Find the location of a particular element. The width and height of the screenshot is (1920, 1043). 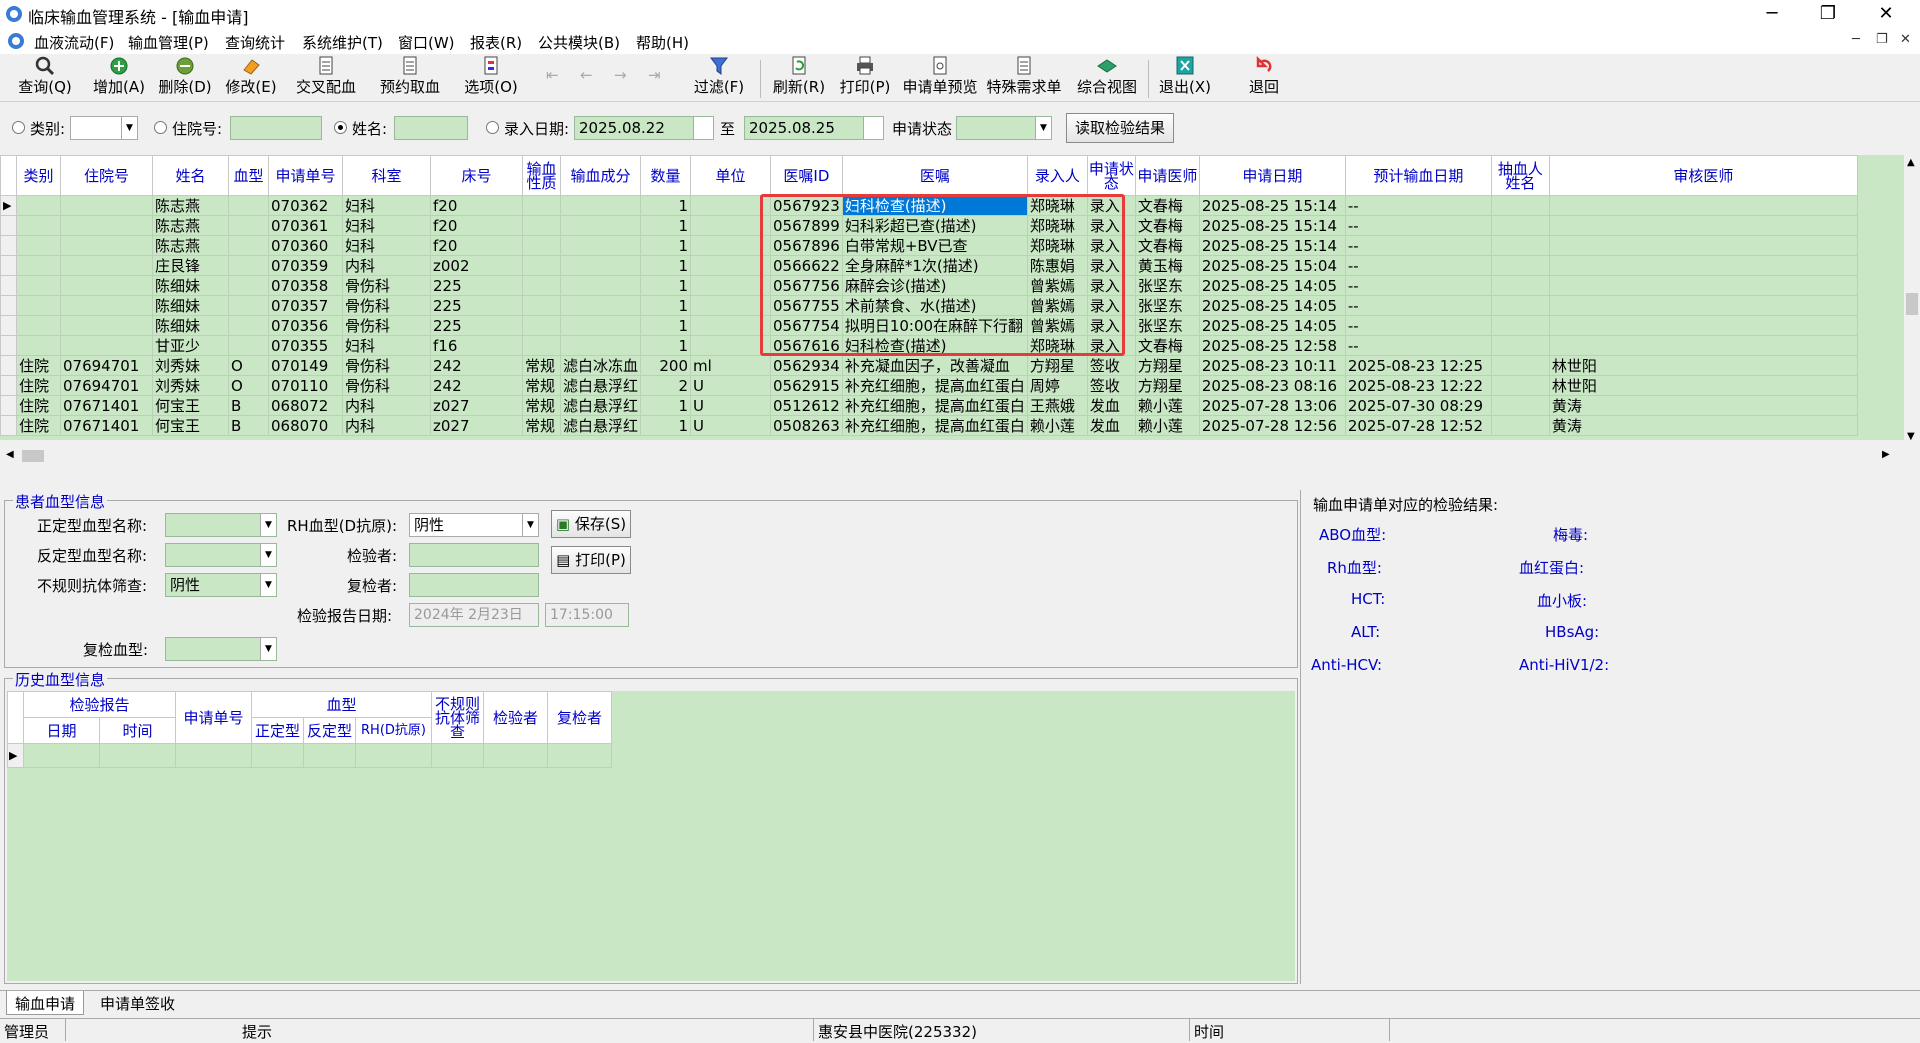

date-to-input: 2025.08.25 is located at coordinates (814, 128).